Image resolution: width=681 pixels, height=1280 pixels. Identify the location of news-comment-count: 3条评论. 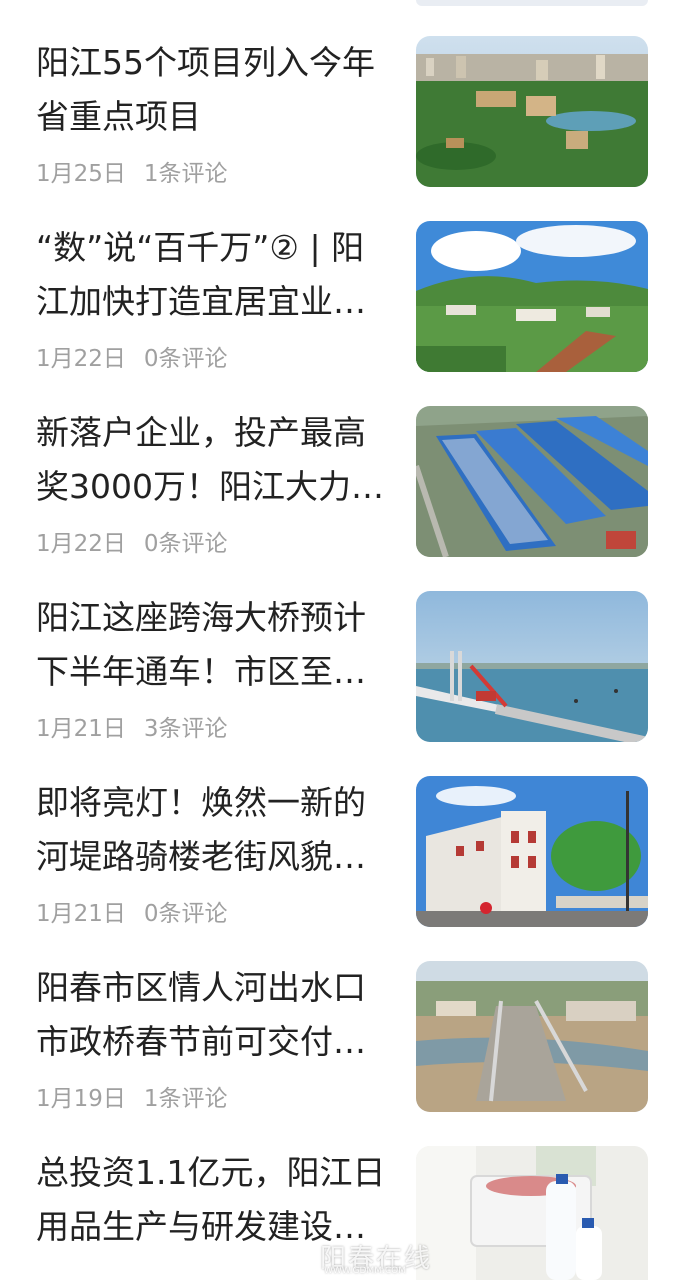
(185, 729).